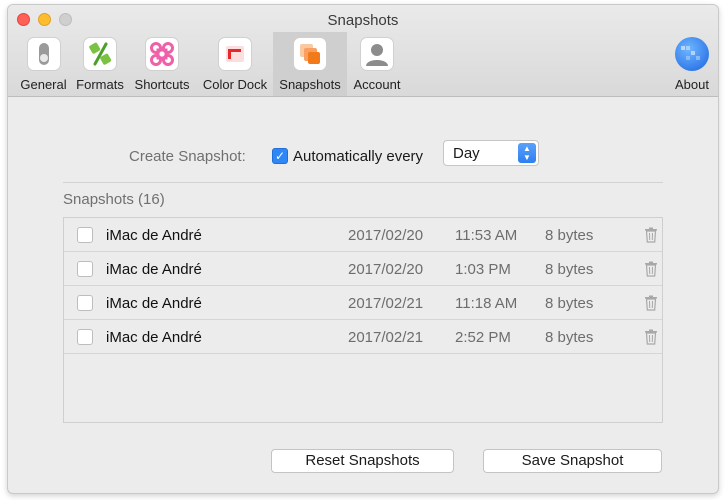 Image resolution: width=726 pixels, height=500 pixels. What do you see at coordinates (358, 156) in the screenshot?
I see `auto-snapshot-label: Automatically every` at bounding box center [358, 156].